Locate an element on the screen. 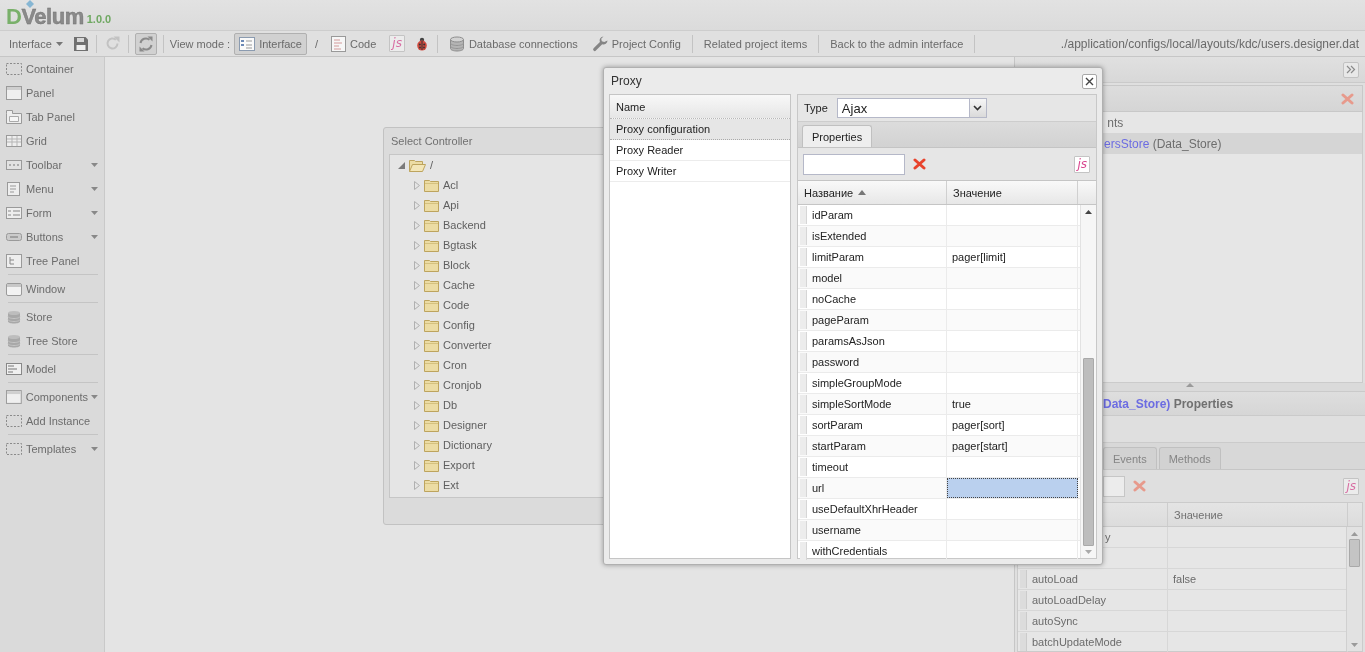 The width and height of the screenshot is (1365, 652). tree-node: Block is located at coordinates (432, 265).